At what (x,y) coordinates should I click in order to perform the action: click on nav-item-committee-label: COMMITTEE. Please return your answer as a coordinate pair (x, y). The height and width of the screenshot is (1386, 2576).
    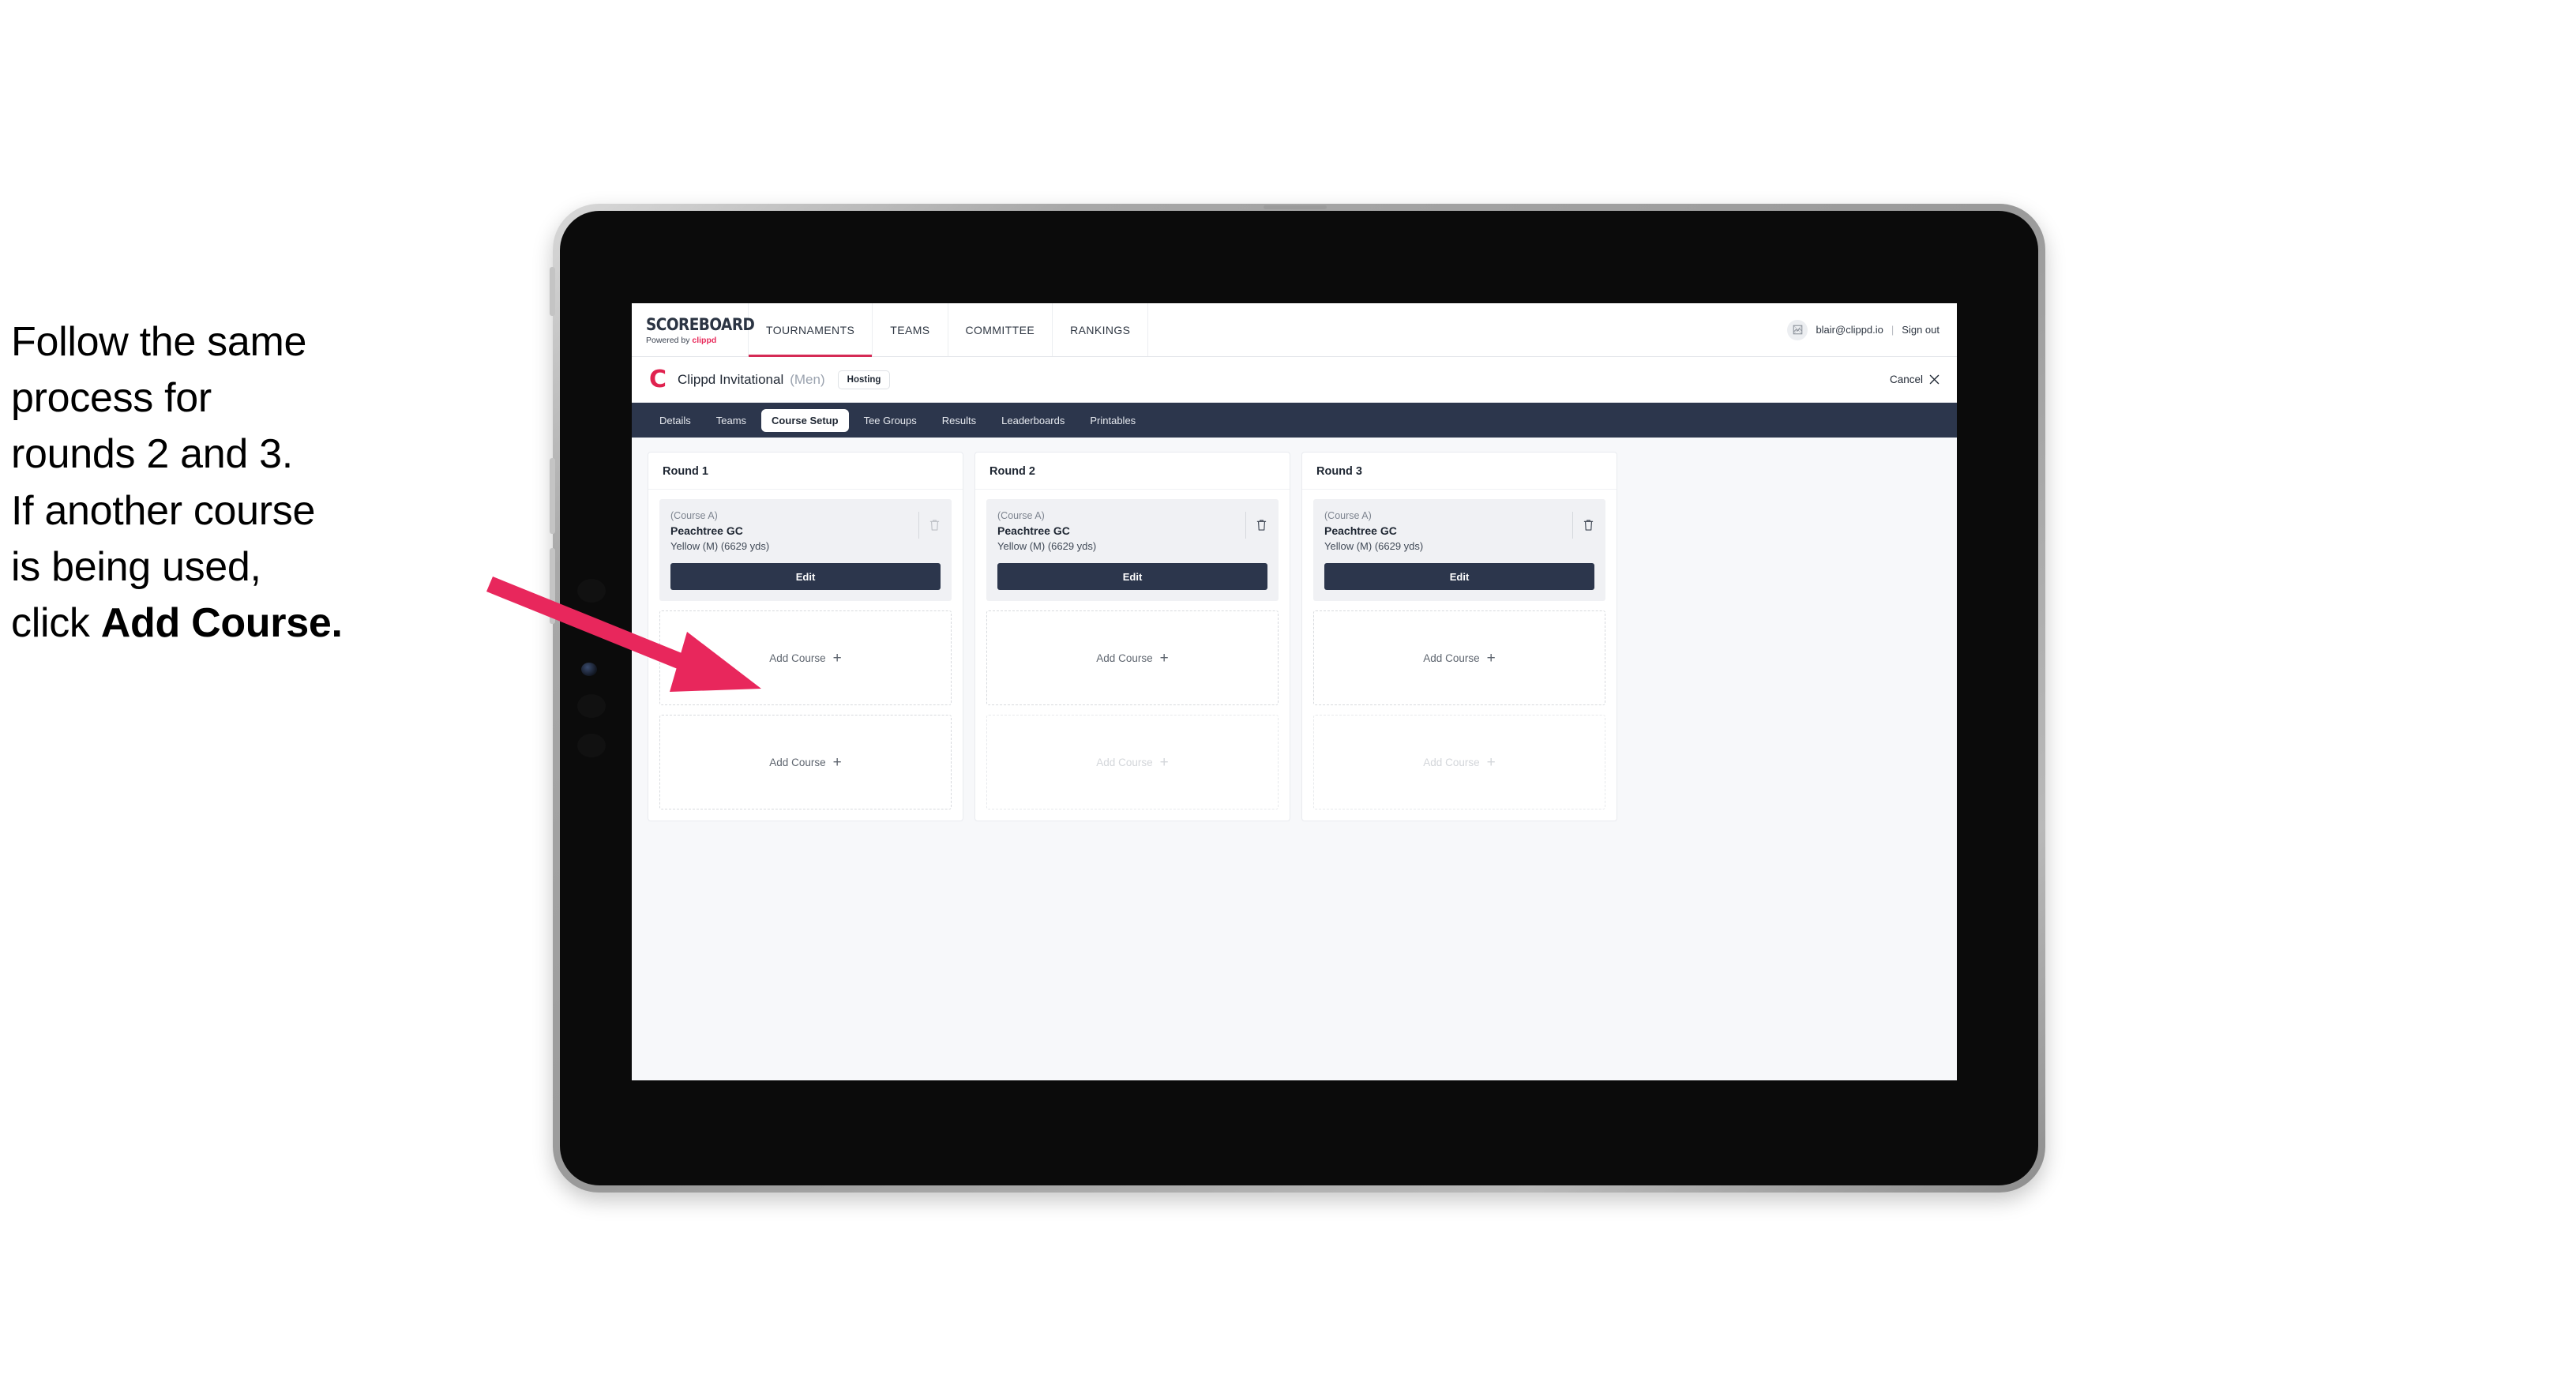
    Looking at the image, I should click on (1000, 329).